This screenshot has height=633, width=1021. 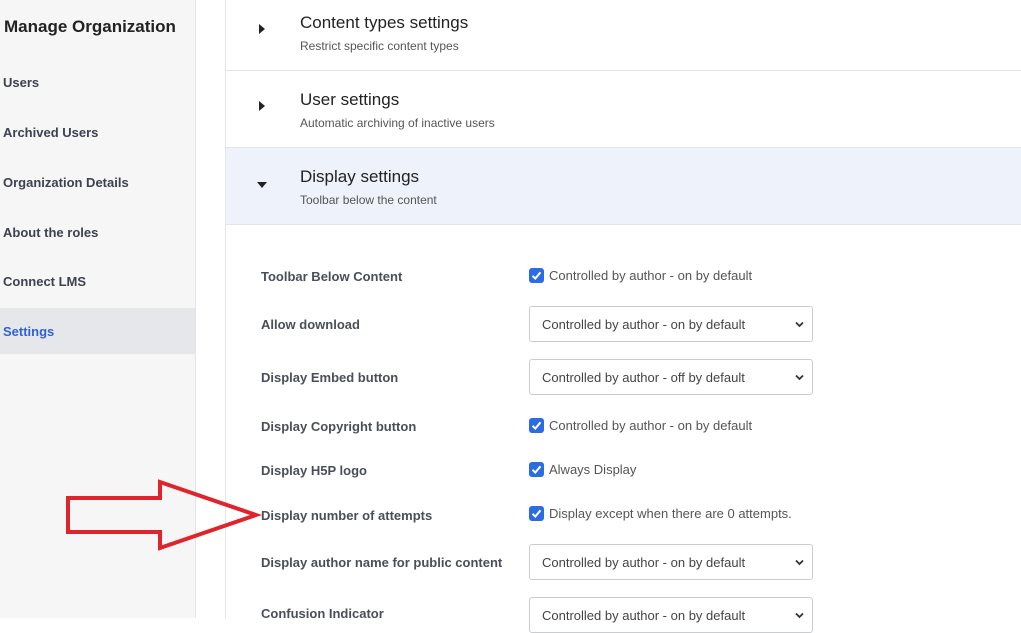 What do you see at coordinates (643, 377) in the screenshot?
I see `select-value: Controlled by author - off by default` at bounding box center [643, 377].